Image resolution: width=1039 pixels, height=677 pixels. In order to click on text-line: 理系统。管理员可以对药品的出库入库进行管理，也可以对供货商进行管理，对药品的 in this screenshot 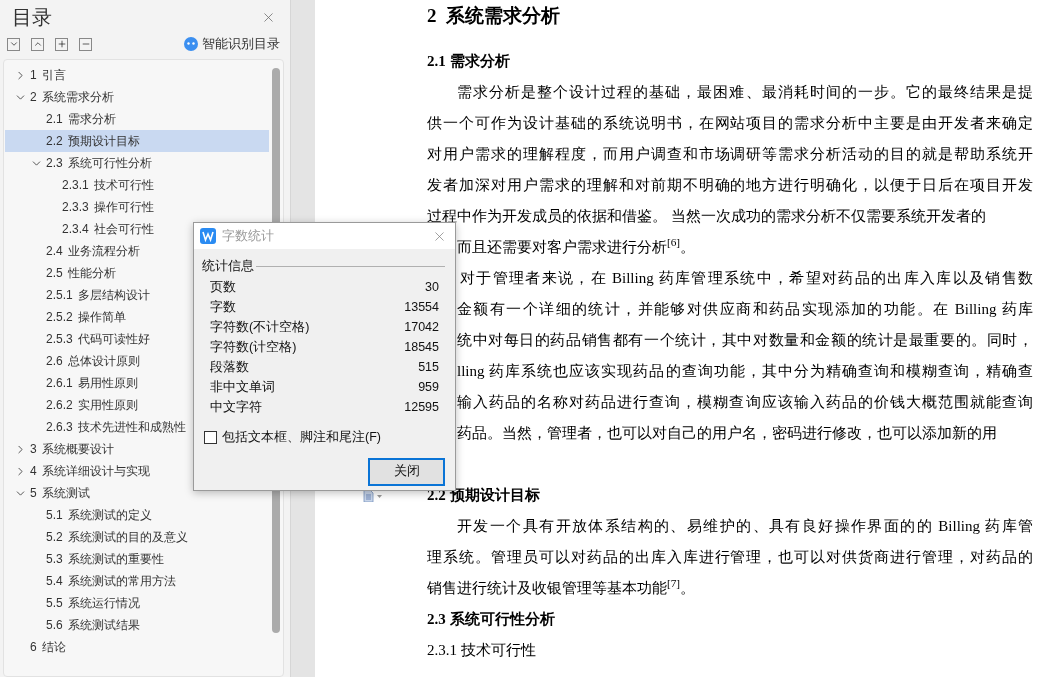, I will do `click(730, 557)`.